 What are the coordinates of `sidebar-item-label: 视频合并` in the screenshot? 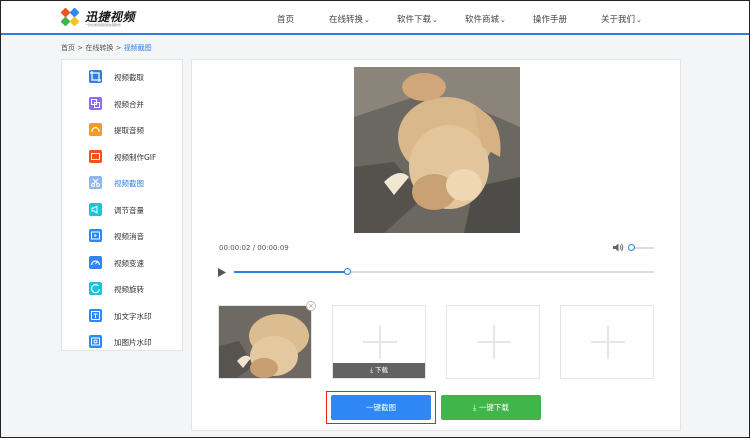 It's located at (129, 104).